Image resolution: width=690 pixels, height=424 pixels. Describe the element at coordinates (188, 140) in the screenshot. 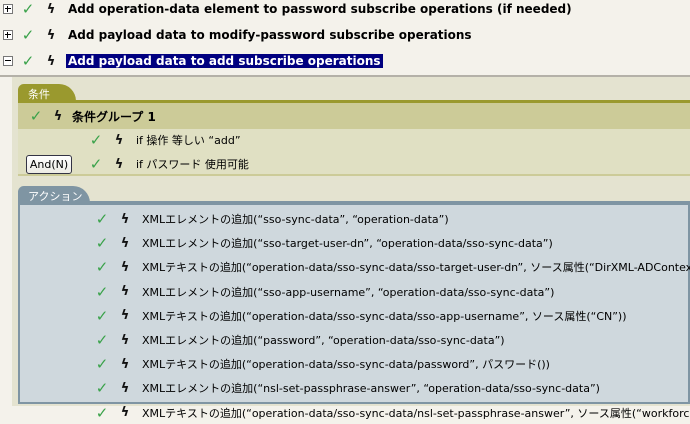

I see `condition-text: if 操作 等しい “add”` at that location.